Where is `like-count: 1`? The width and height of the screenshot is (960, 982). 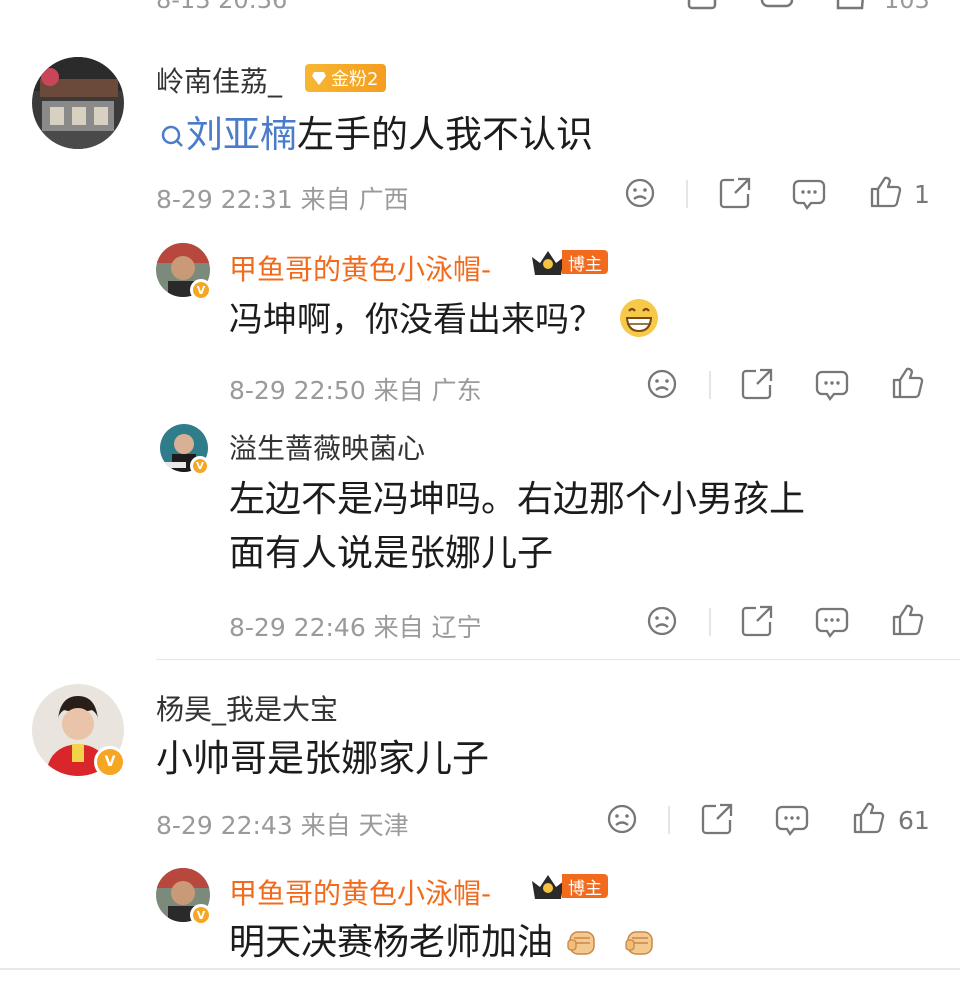
like-count: 1 is located at coordinates (922, 194).